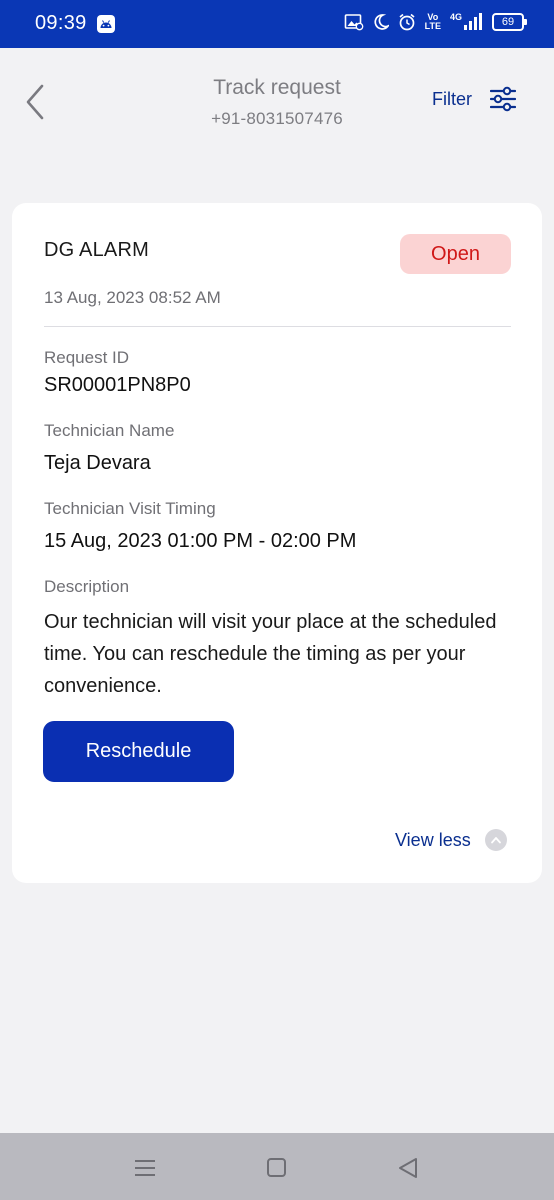 The height and width of the screenshot is (1200, 554). Describe the element at coordinates (96, 250) in the screenshot. I see `request-title: DG ALARM` at that location.